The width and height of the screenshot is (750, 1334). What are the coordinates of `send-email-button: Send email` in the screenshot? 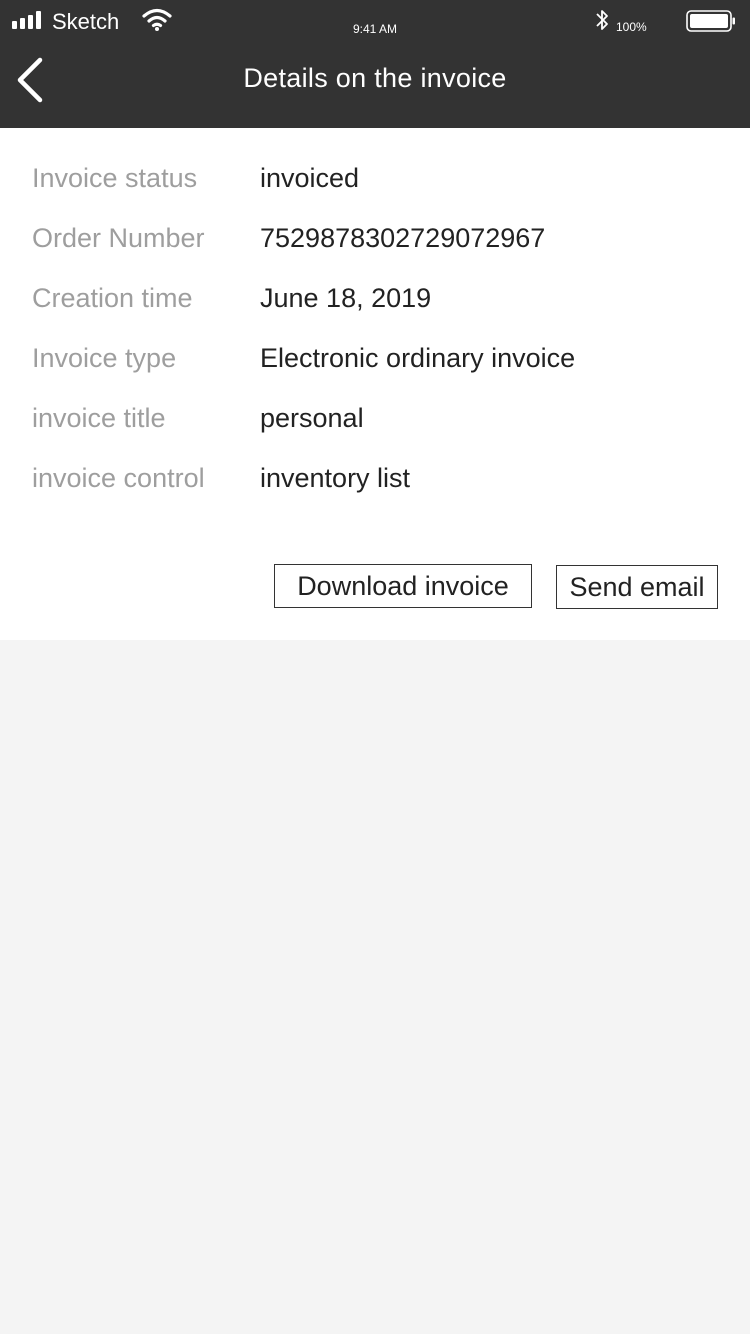 It's located at (637, 587).